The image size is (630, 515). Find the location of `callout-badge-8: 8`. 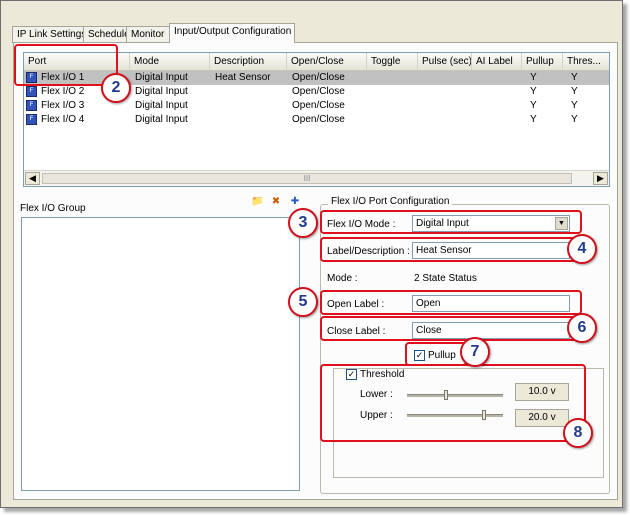

callout-badge-8: 8 is located at coordinates (578, 433).